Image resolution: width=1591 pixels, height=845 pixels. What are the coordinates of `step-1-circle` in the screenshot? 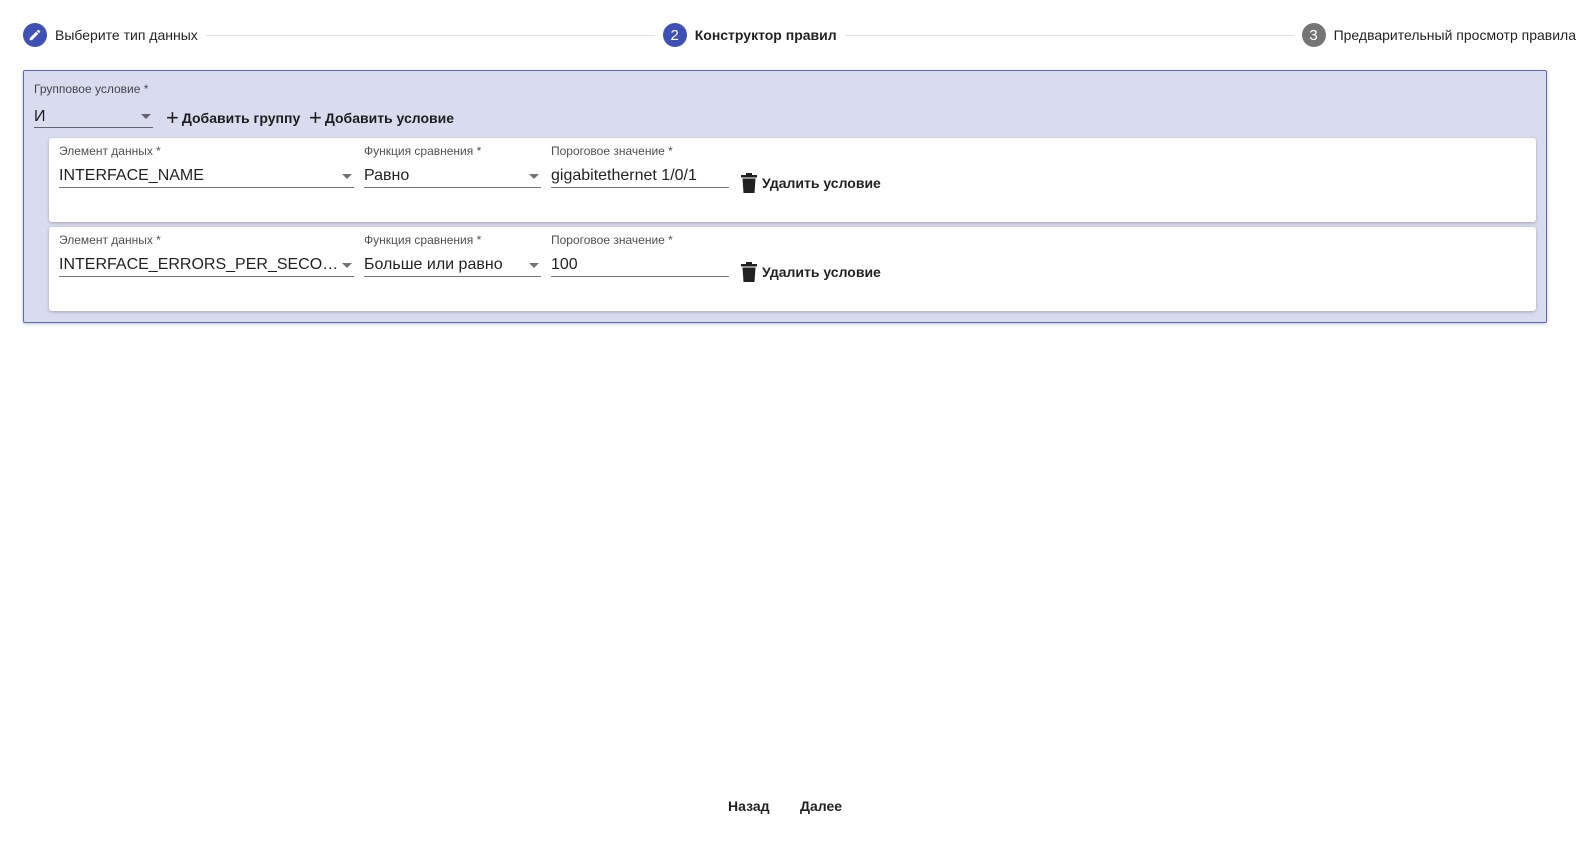 It's located at (35, 35).